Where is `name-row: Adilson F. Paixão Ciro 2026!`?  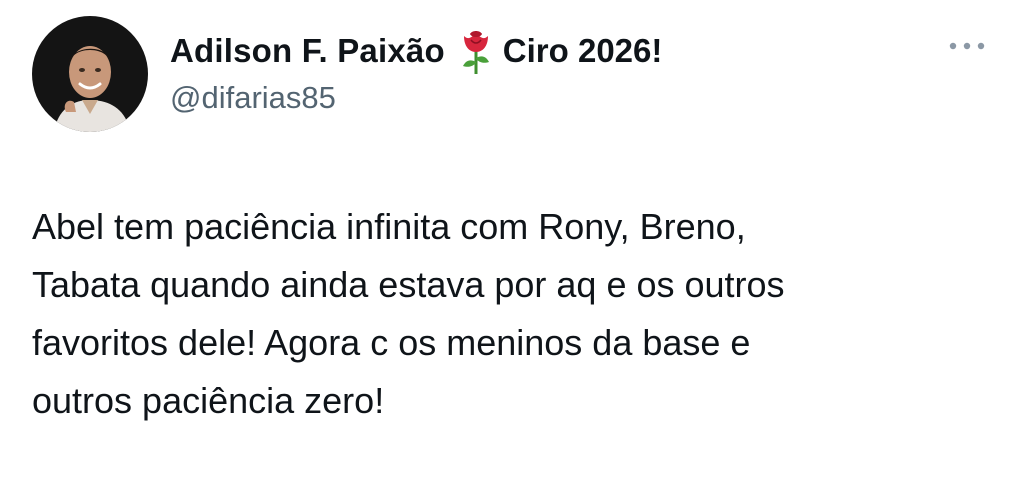
name-row: Adilson F. Paixão Ciro 2026! is located at coordinates (416, 51).